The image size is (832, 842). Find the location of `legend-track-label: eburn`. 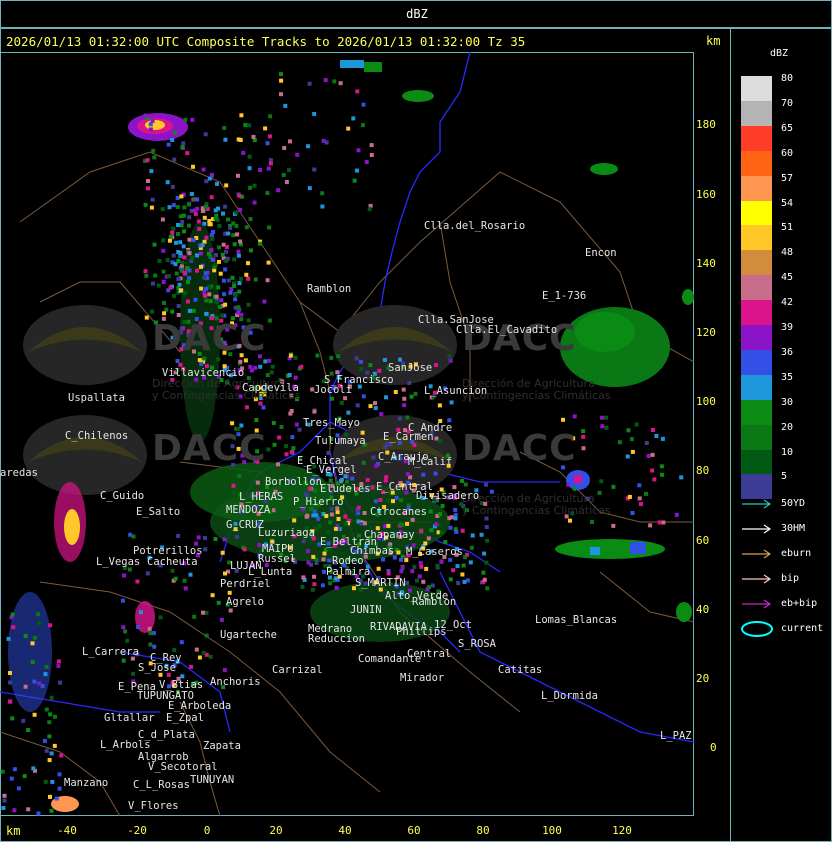

legend-track-label: eburn is located at coordinates (796, 553).